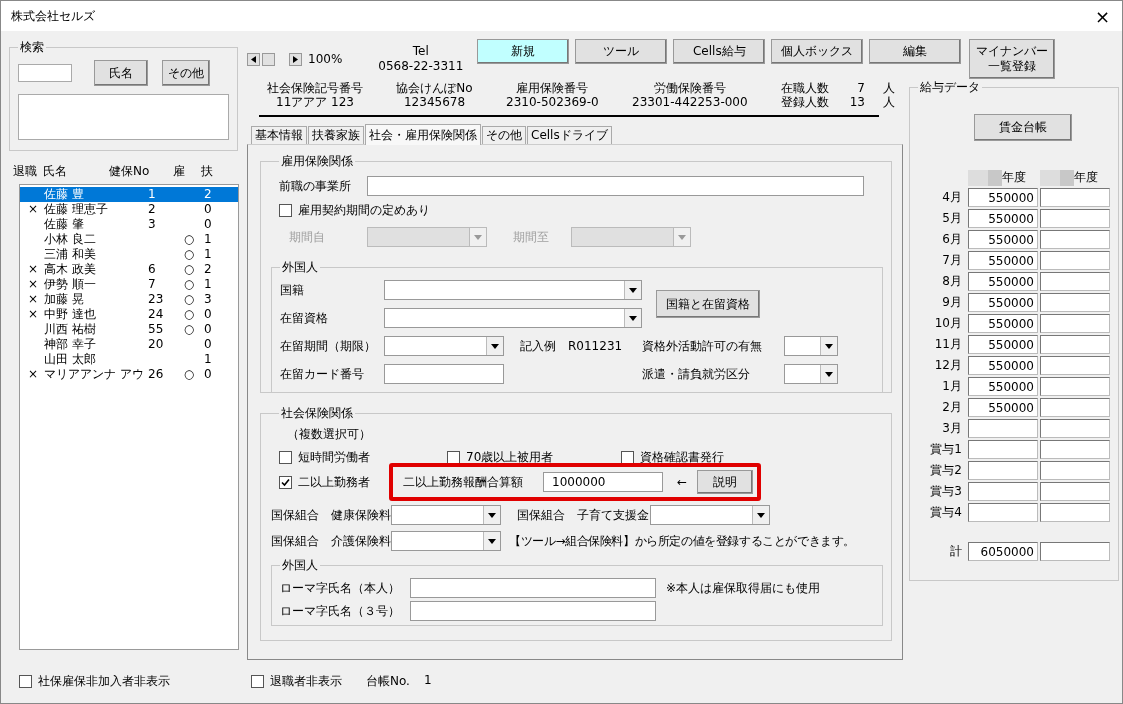 The image size is (1123, 704). Describe the element at coordinates (1023, 127) in the screenshot. I see `wage-ledger-button: 賃金台帳` at that location.